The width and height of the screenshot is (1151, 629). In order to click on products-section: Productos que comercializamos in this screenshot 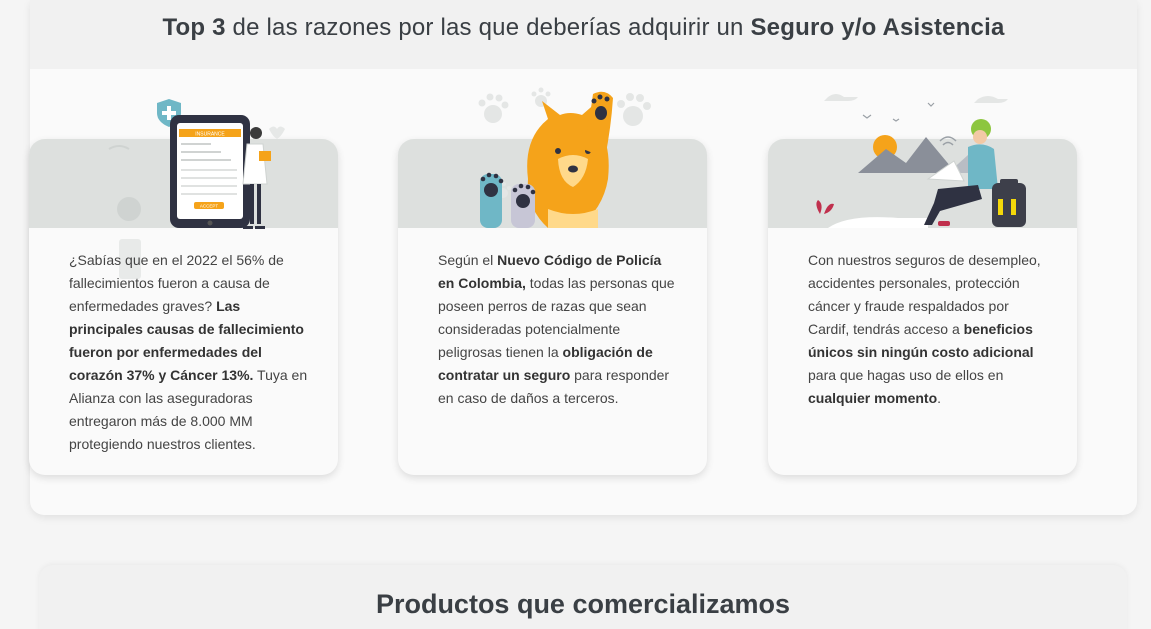, I will do `click(583, 597)`.